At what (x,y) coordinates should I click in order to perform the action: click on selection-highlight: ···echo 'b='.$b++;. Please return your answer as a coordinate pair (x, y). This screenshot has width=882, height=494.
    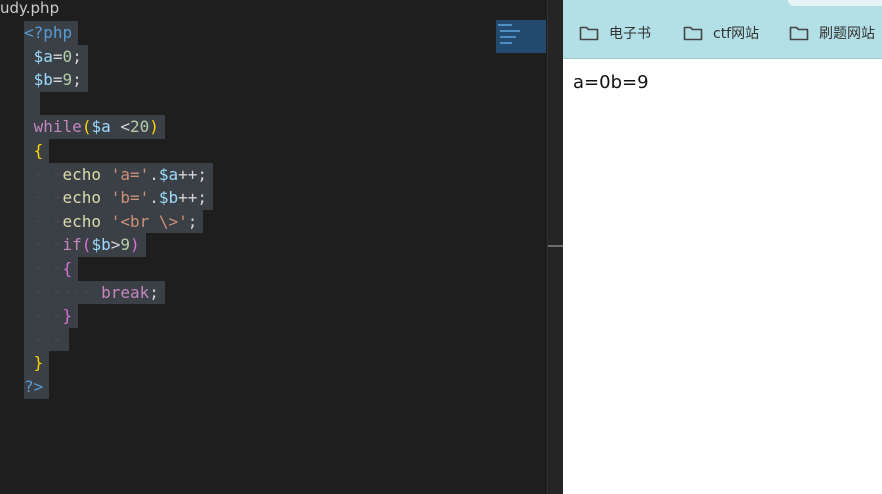
    Looking at the image, I should click on (119, 198).